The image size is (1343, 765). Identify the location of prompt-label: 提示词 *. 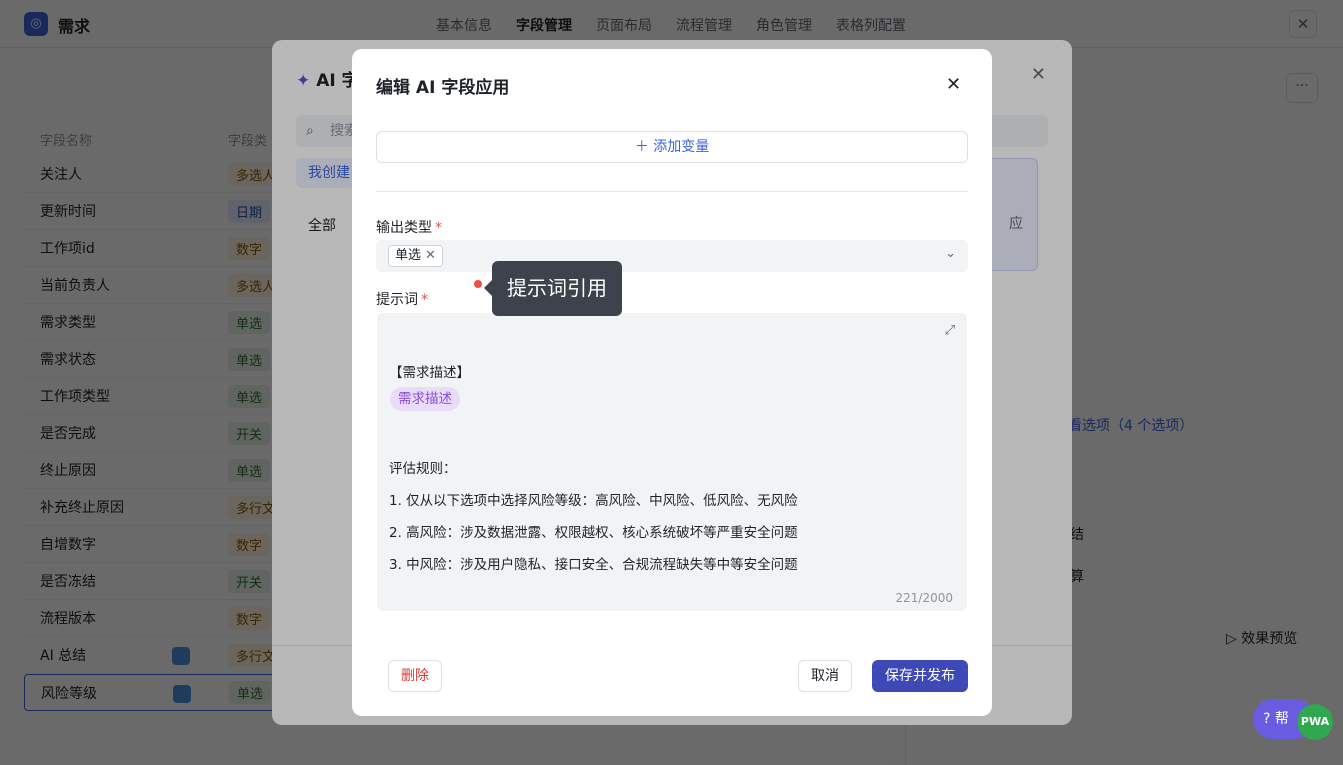
(402, 299).